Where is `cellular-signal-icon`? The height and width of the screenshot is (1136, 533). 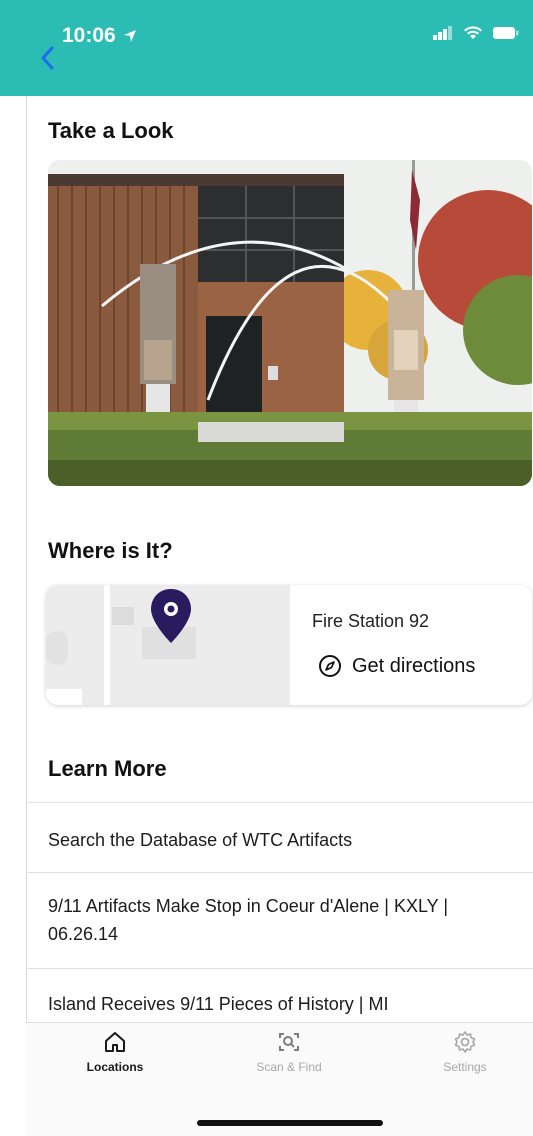
cellular-signal-icon is located at coordinates (442, 33).